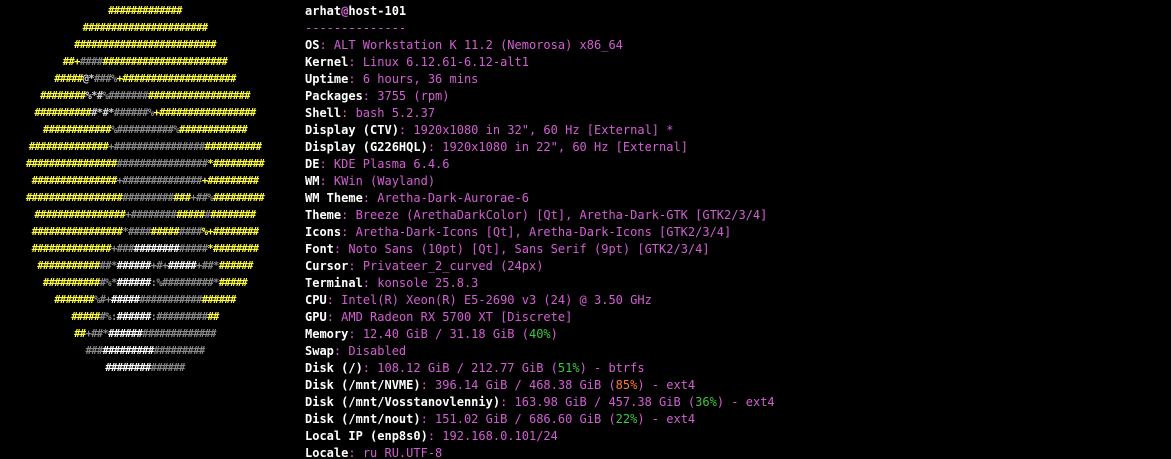 The height and width of the screenshot is (459, 1171). What do you see at coordinates (366, 147) in the screenshot?
I see `info-key: Display (G226HQL)` at bounding box center [366, 147].